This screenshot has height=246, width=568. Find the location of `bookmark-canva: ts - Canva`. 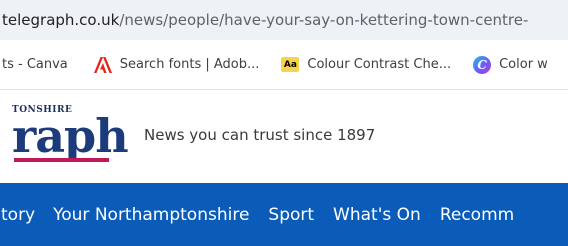

bookmark-canva: ts - Canva is located at coordinates (35, 64).